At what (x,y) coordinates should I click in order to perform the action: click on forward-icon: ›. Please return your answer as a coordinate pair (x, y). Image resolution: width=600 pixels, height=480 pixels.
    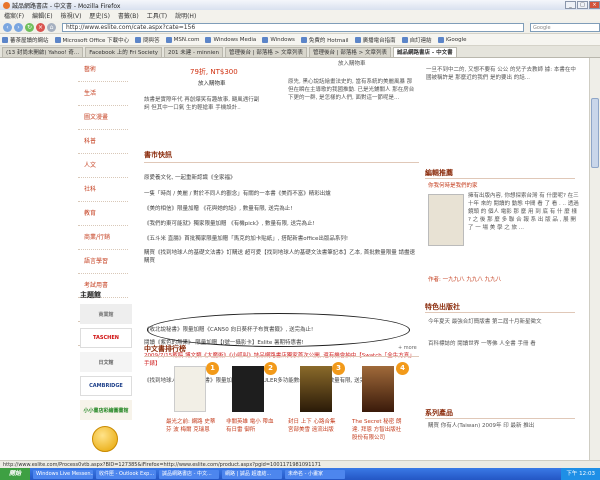
    Looking at the image, I should click on (18, 27).